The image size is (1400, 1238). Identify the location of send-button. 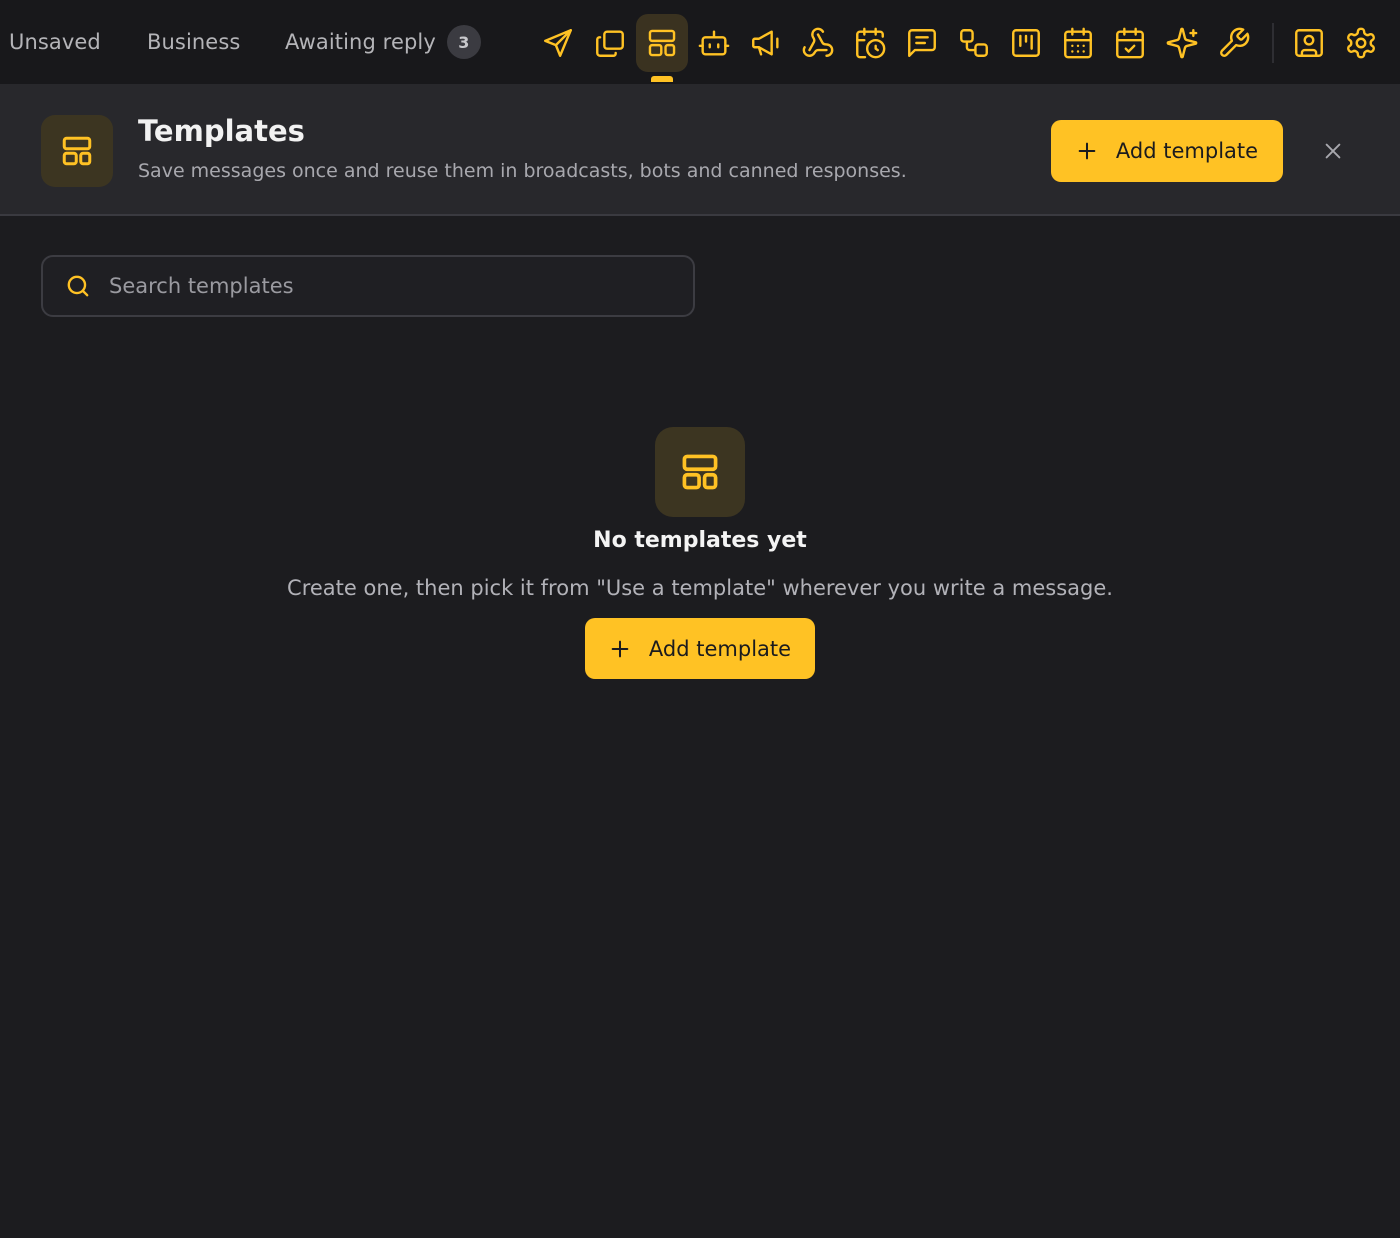
(558, 43).